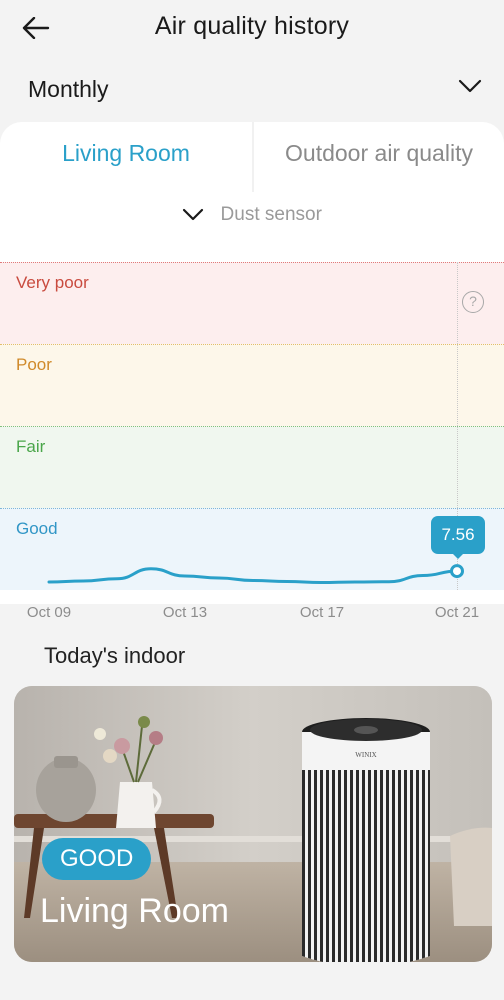  Describe the element at coordinates (49, 612) in the screenshot. I see `x-tick-label: Oct 09` at that location.